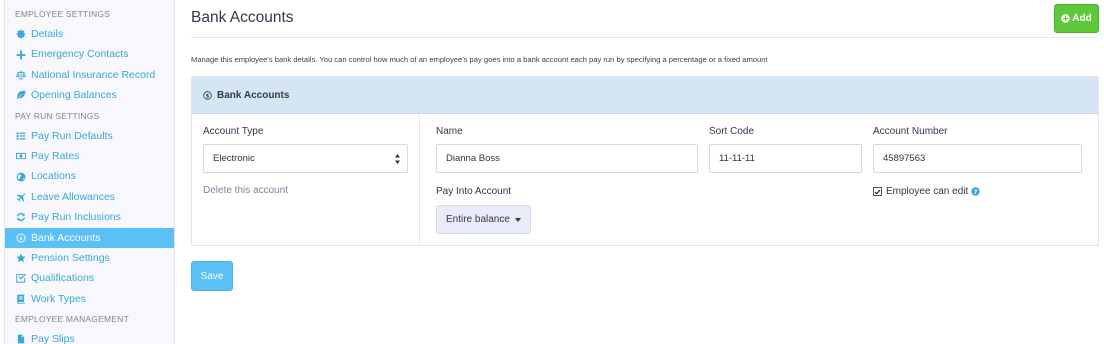 This screenshot has height=344, width=1104. I want to click on account-type-select: Electronic, so click(305, 158).